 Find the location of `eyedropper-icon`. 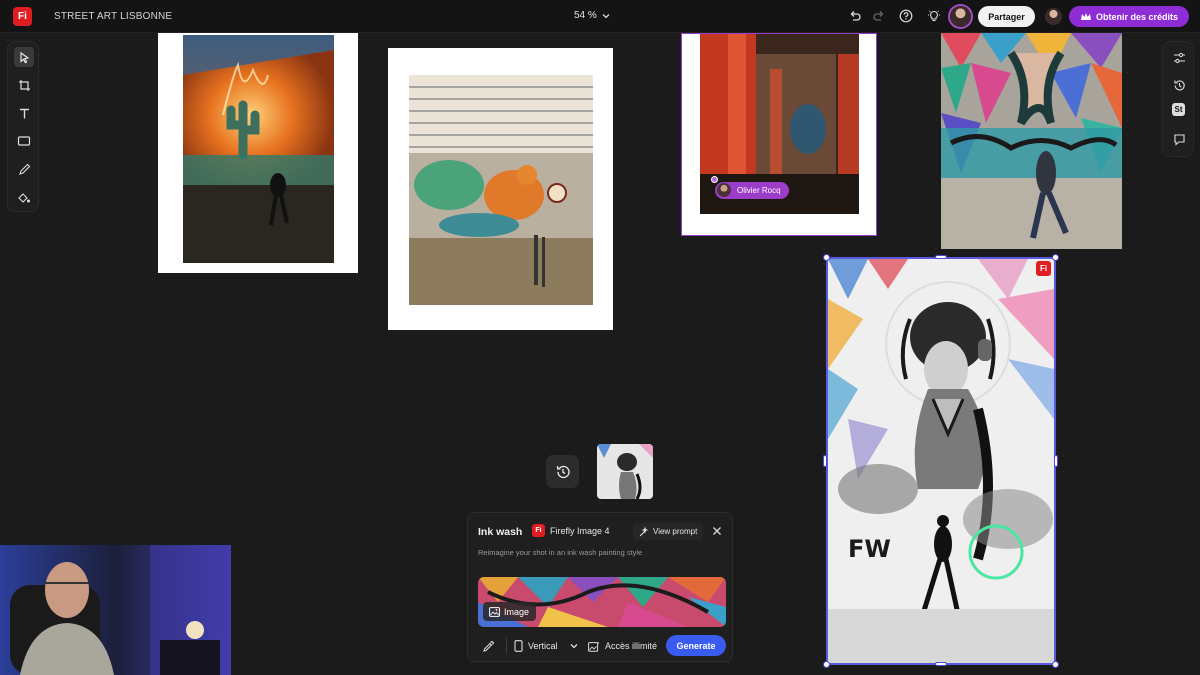

eyedropper-icon is located at coordinates (489, 646).